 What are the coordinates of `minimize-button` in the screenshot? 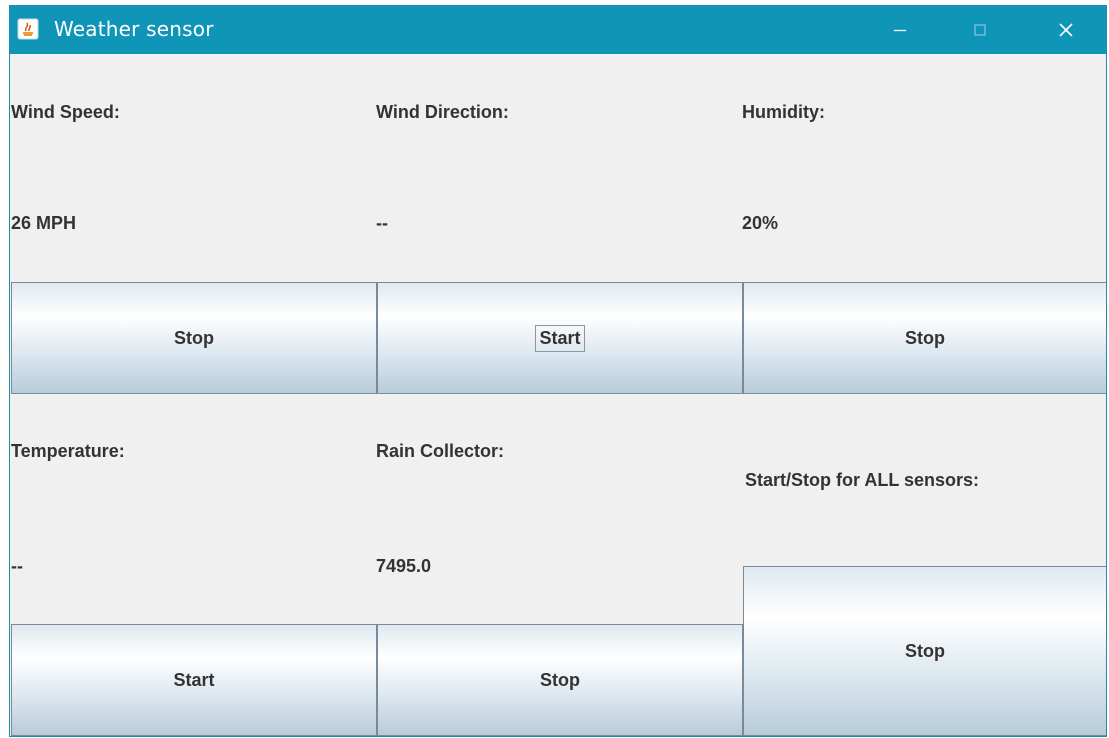 It's located at (900, 30).